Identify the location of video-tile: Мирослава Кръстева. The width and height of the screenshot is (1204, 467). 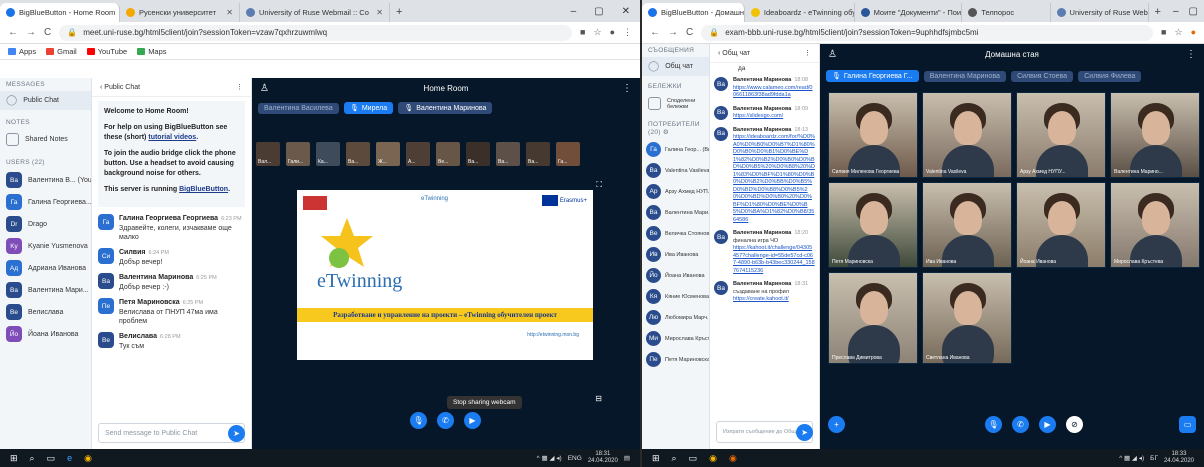
(1155, 225).